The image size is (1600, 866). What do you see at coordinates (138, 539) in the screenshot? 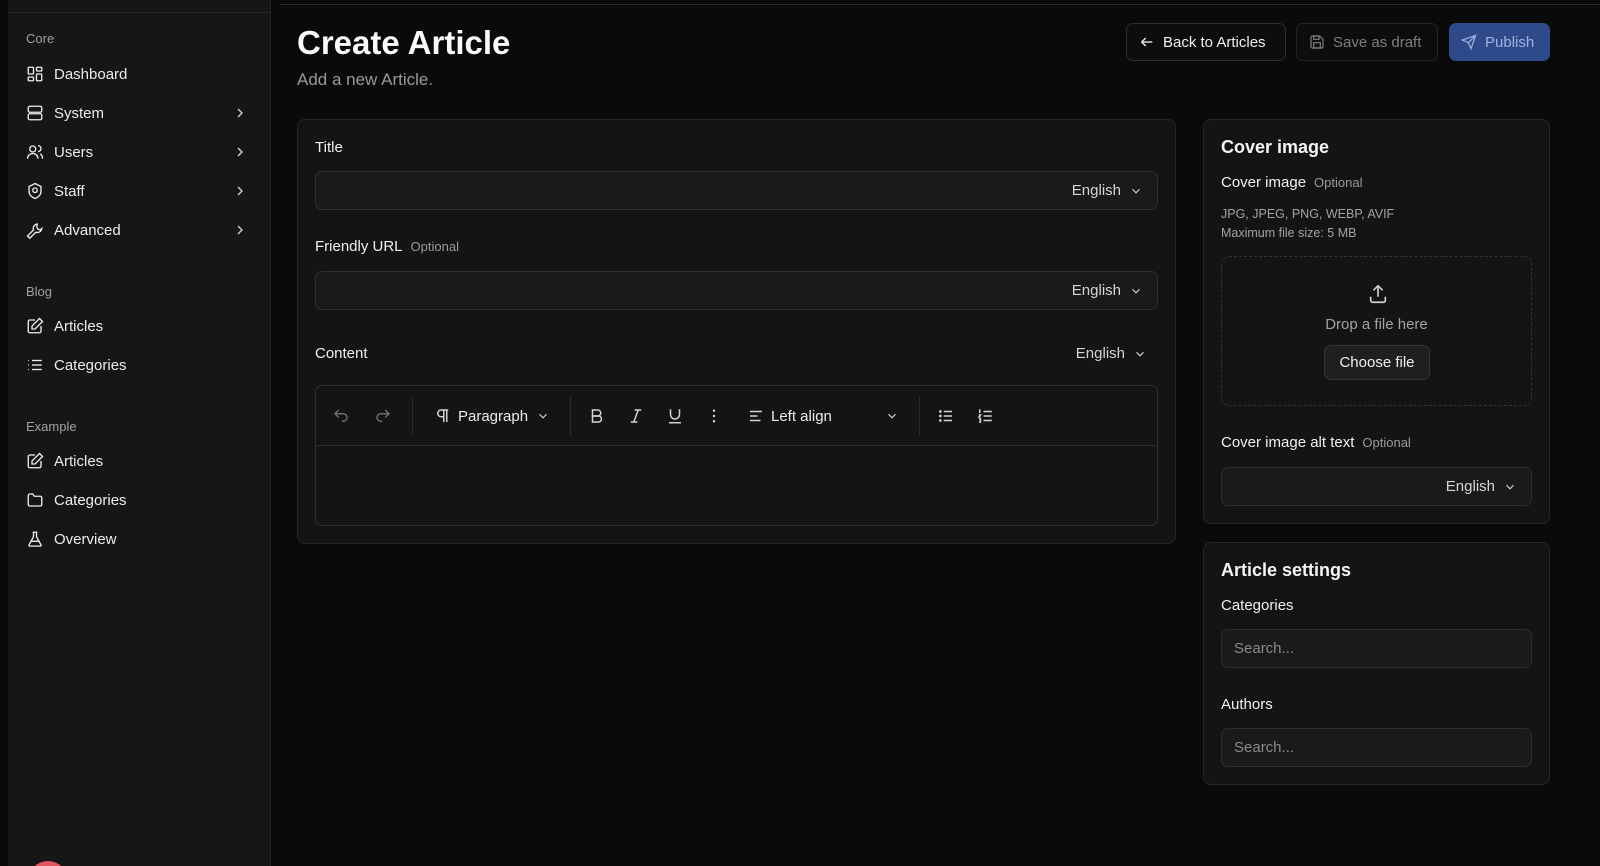
I see `sidebar-item-overview: Overview` at bounding box center [138, 539].